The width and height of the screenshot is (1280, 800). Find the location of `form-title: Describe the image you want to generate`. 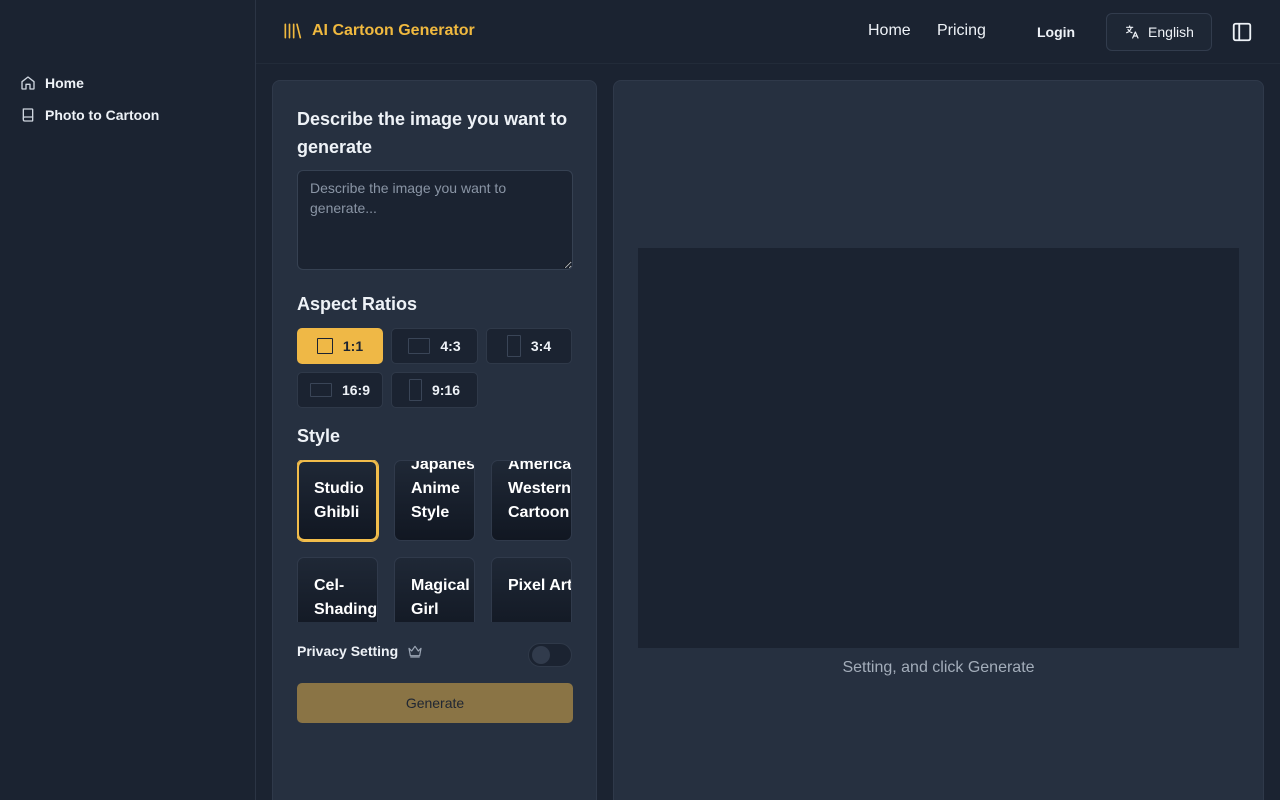

form-title: Describe the image you want to generate is located at coordinates (432, 133).